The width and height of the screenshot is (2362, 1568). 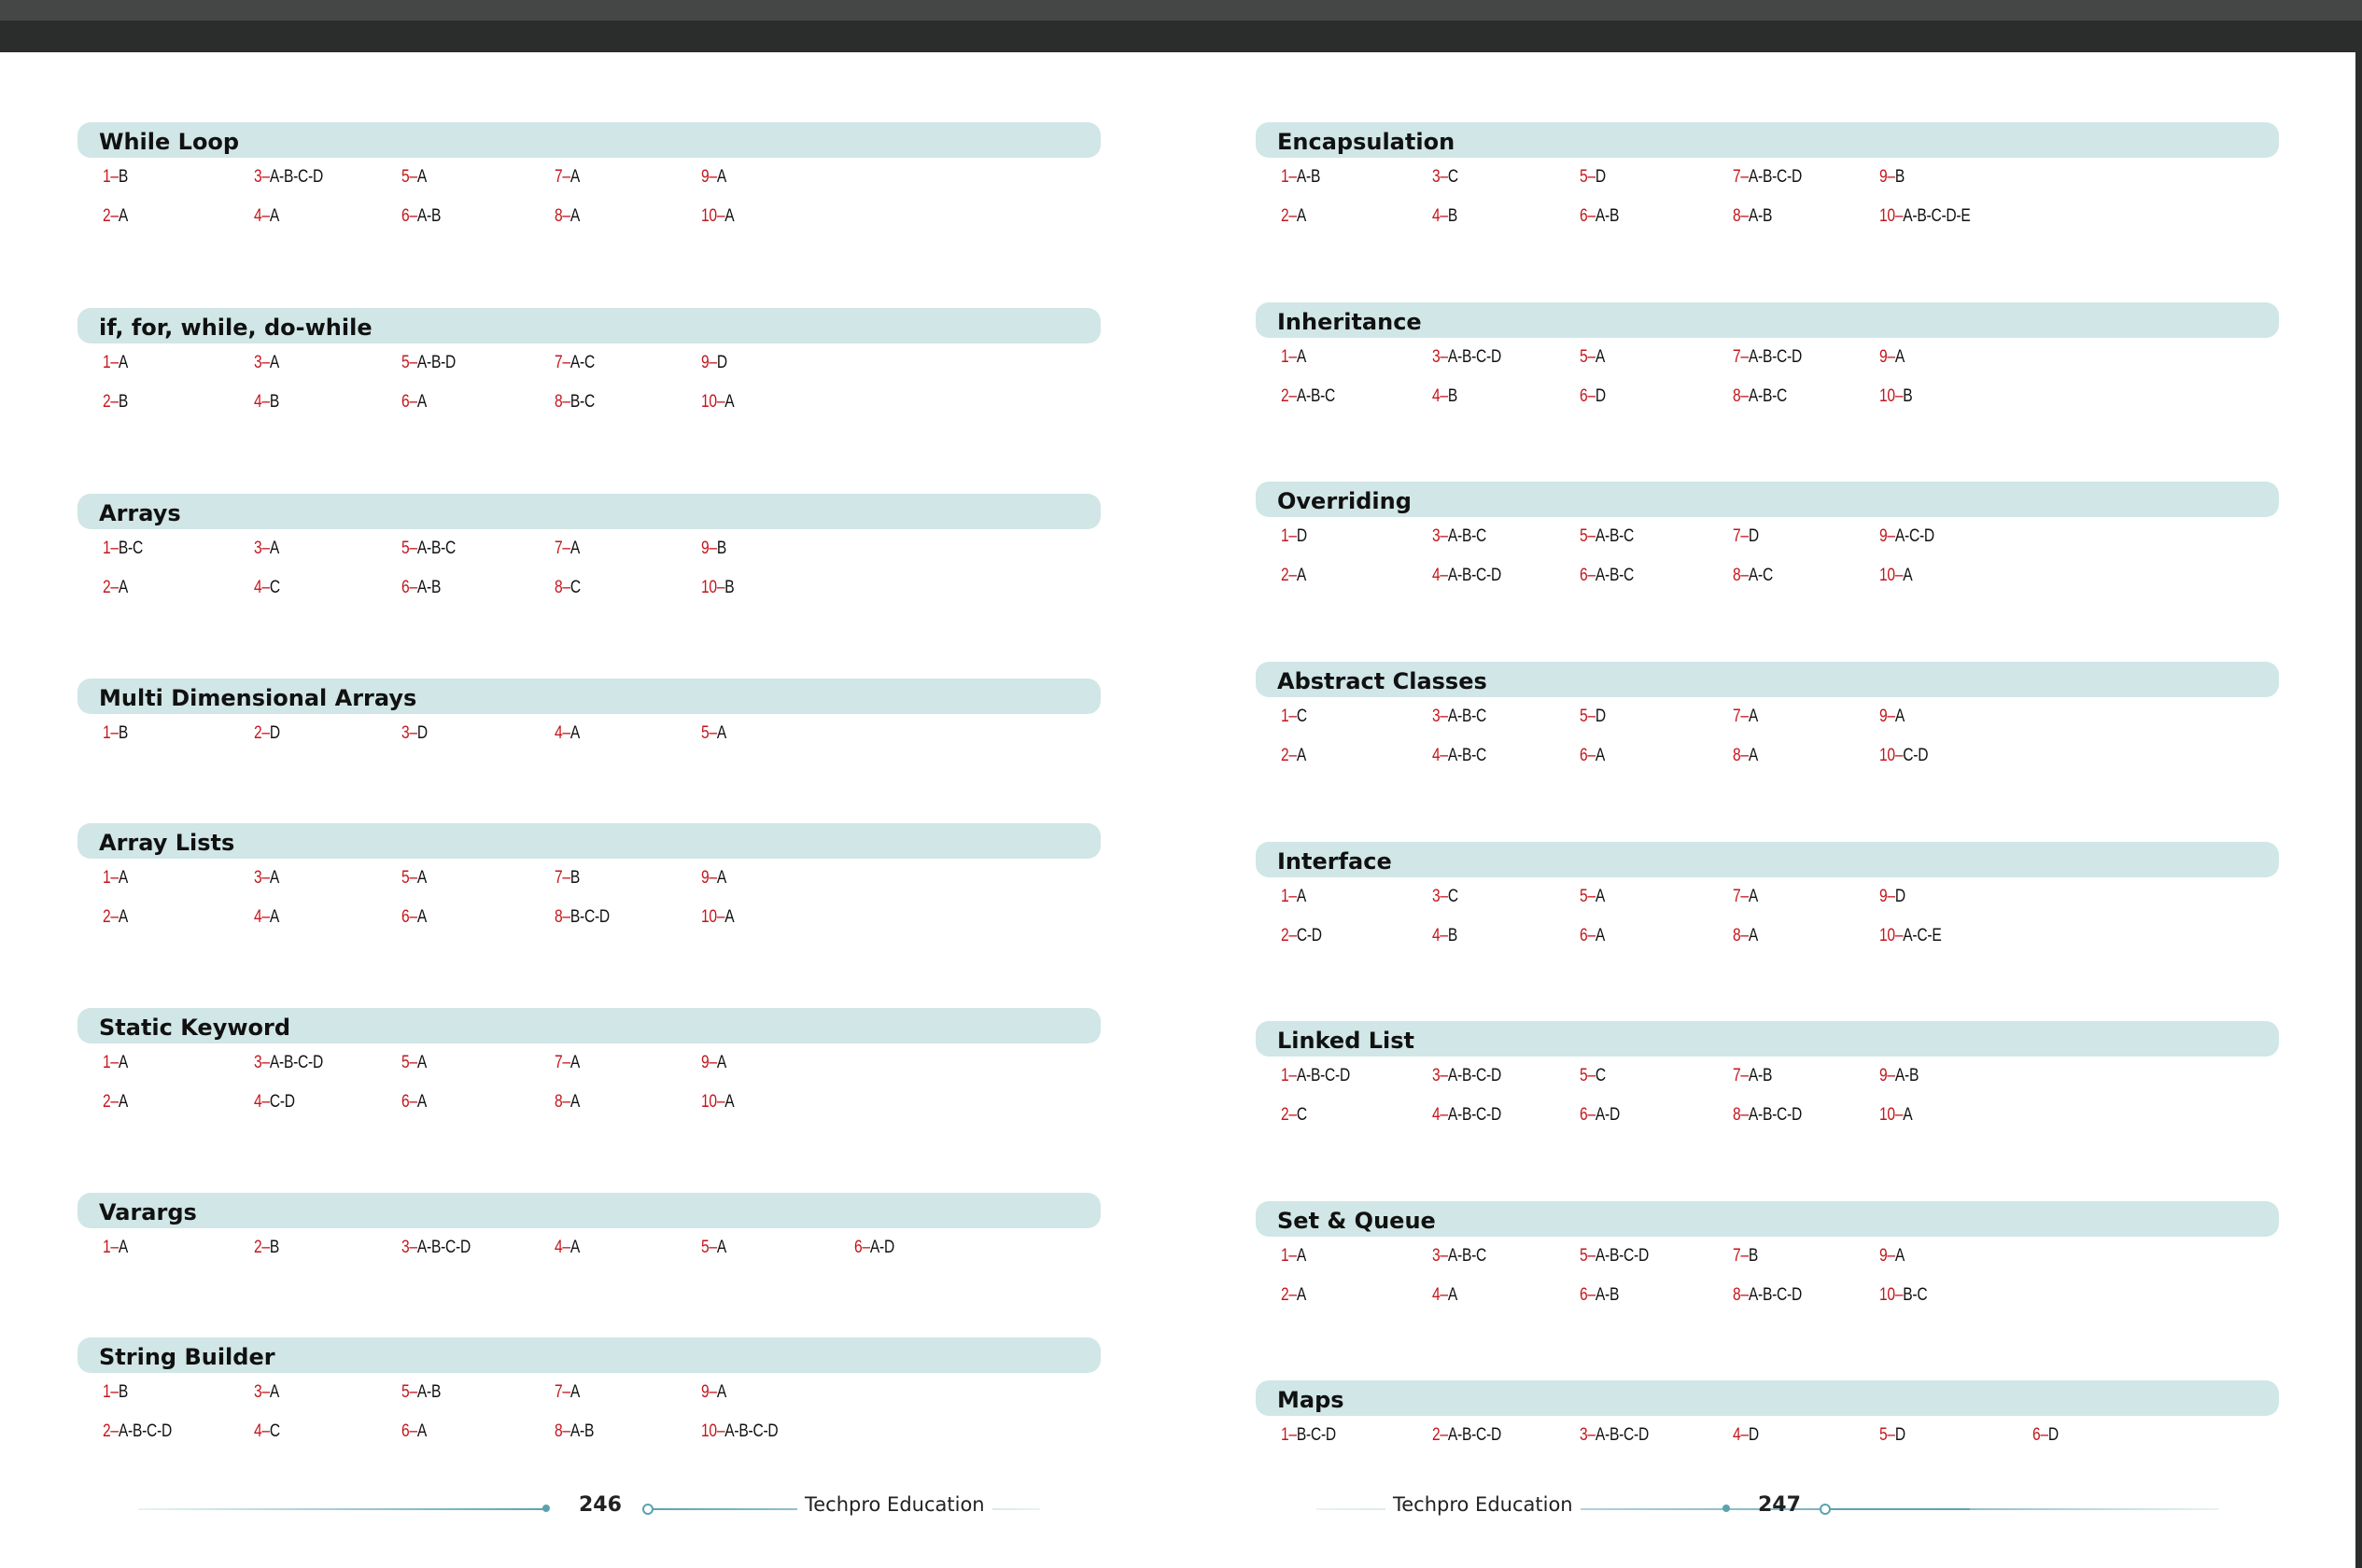 What do you see at coordinates (1899, 1076) in the screenshot?
I see `answer-item: 9–A-B` at bounding box center [1899, 1076].